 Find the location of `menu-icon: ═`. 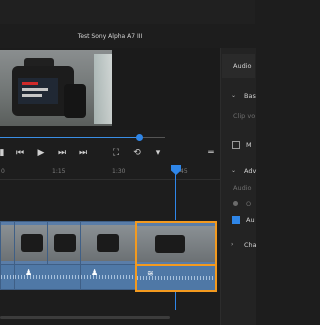

menu-icon: ═ is located at coordinates (211, 153).